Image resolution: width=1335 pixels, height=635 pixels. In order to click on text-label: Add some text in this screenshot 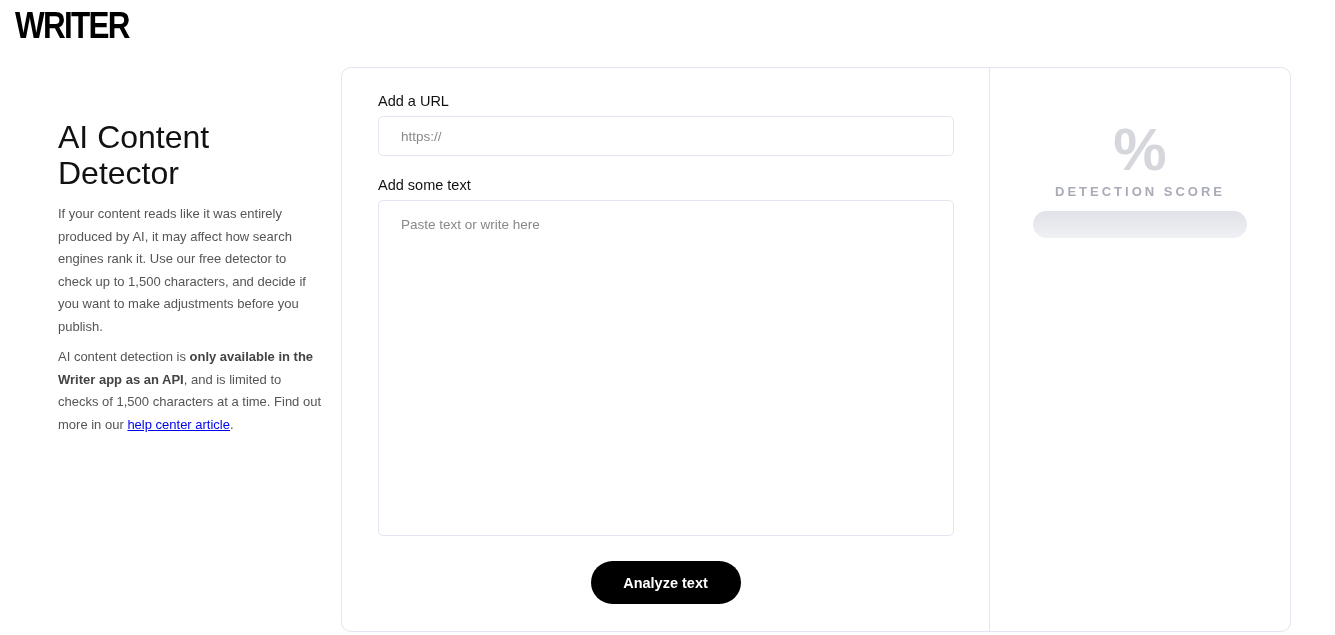, I will do `click(425, 185)`.